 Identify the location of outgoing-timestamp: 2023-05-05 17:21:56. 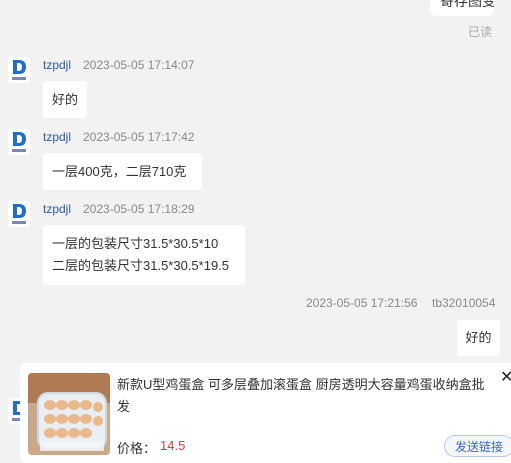
(362, 303).